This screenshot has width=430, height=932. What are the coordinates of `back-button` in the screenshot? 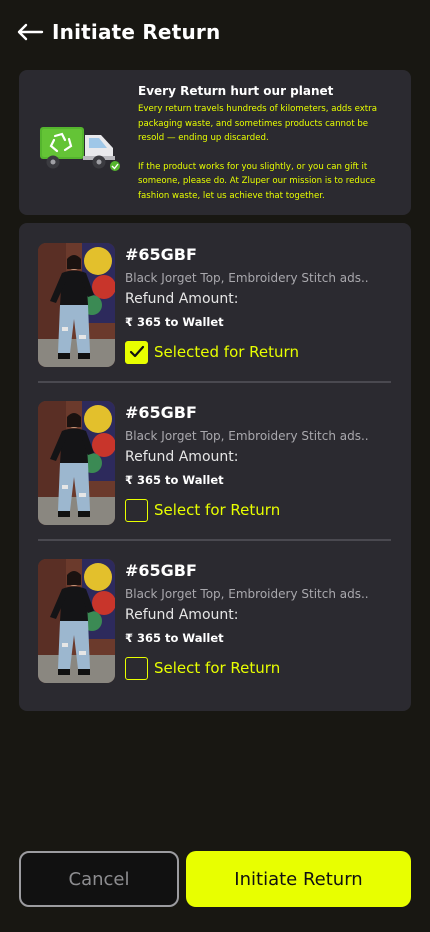 It's located at (31, 32).